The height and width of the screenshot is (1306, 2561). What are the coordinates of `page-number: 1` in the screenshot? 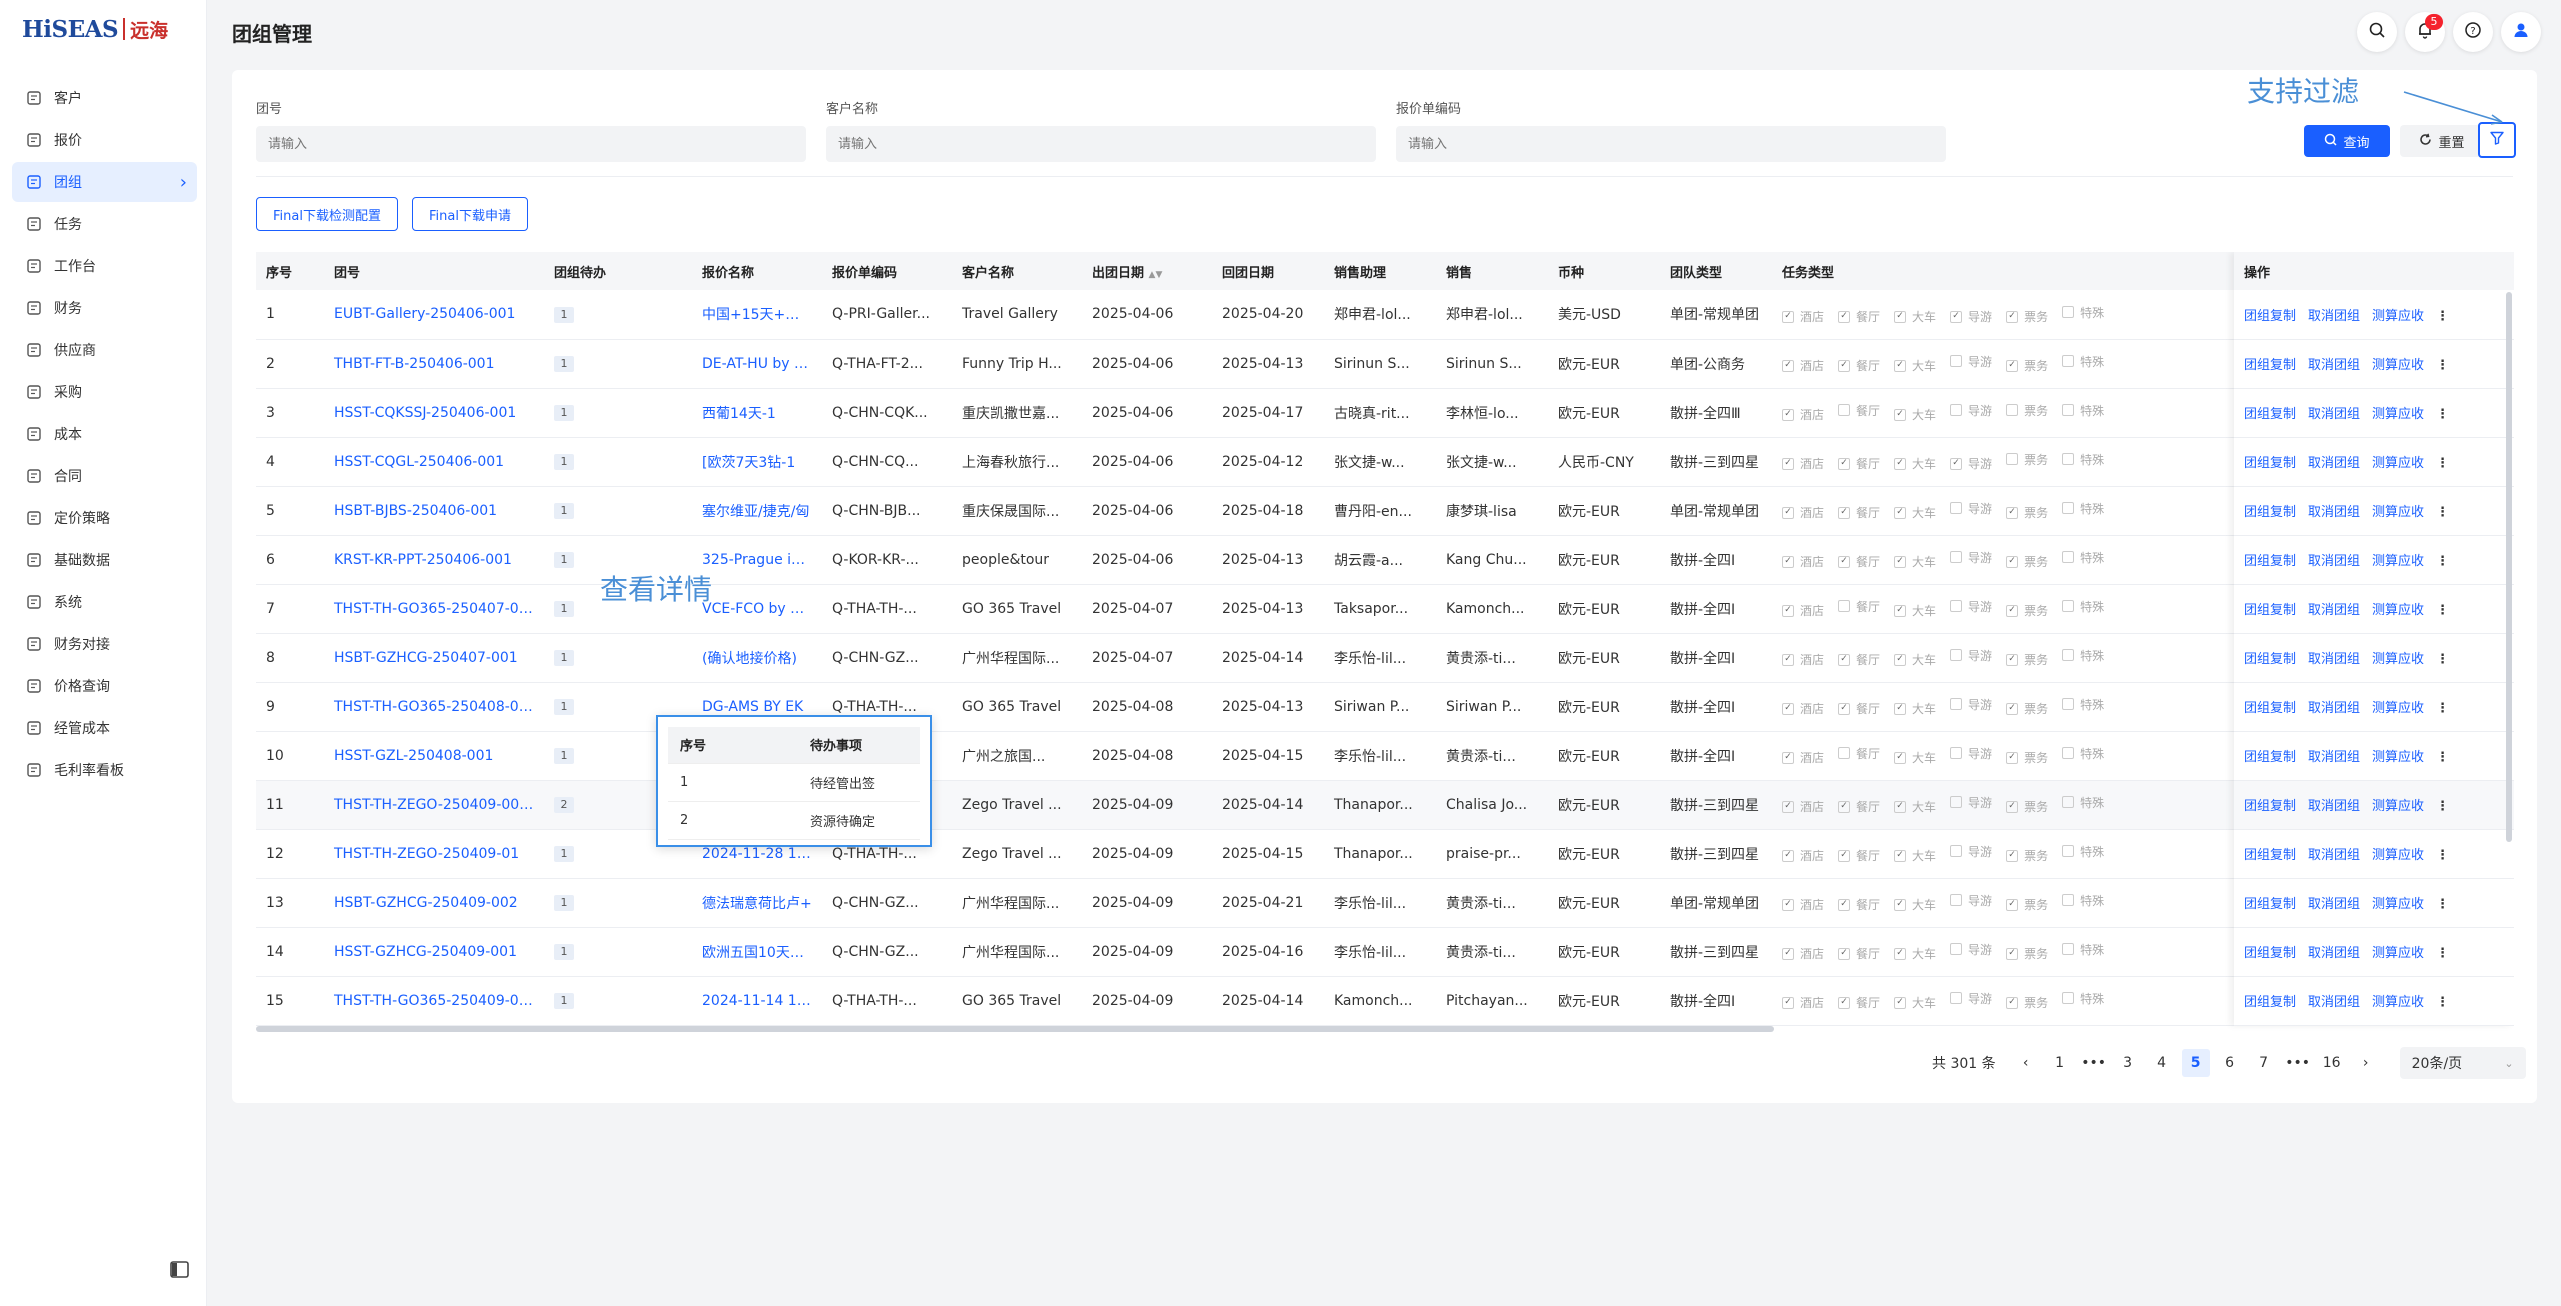 It's located at (2060, 1063).